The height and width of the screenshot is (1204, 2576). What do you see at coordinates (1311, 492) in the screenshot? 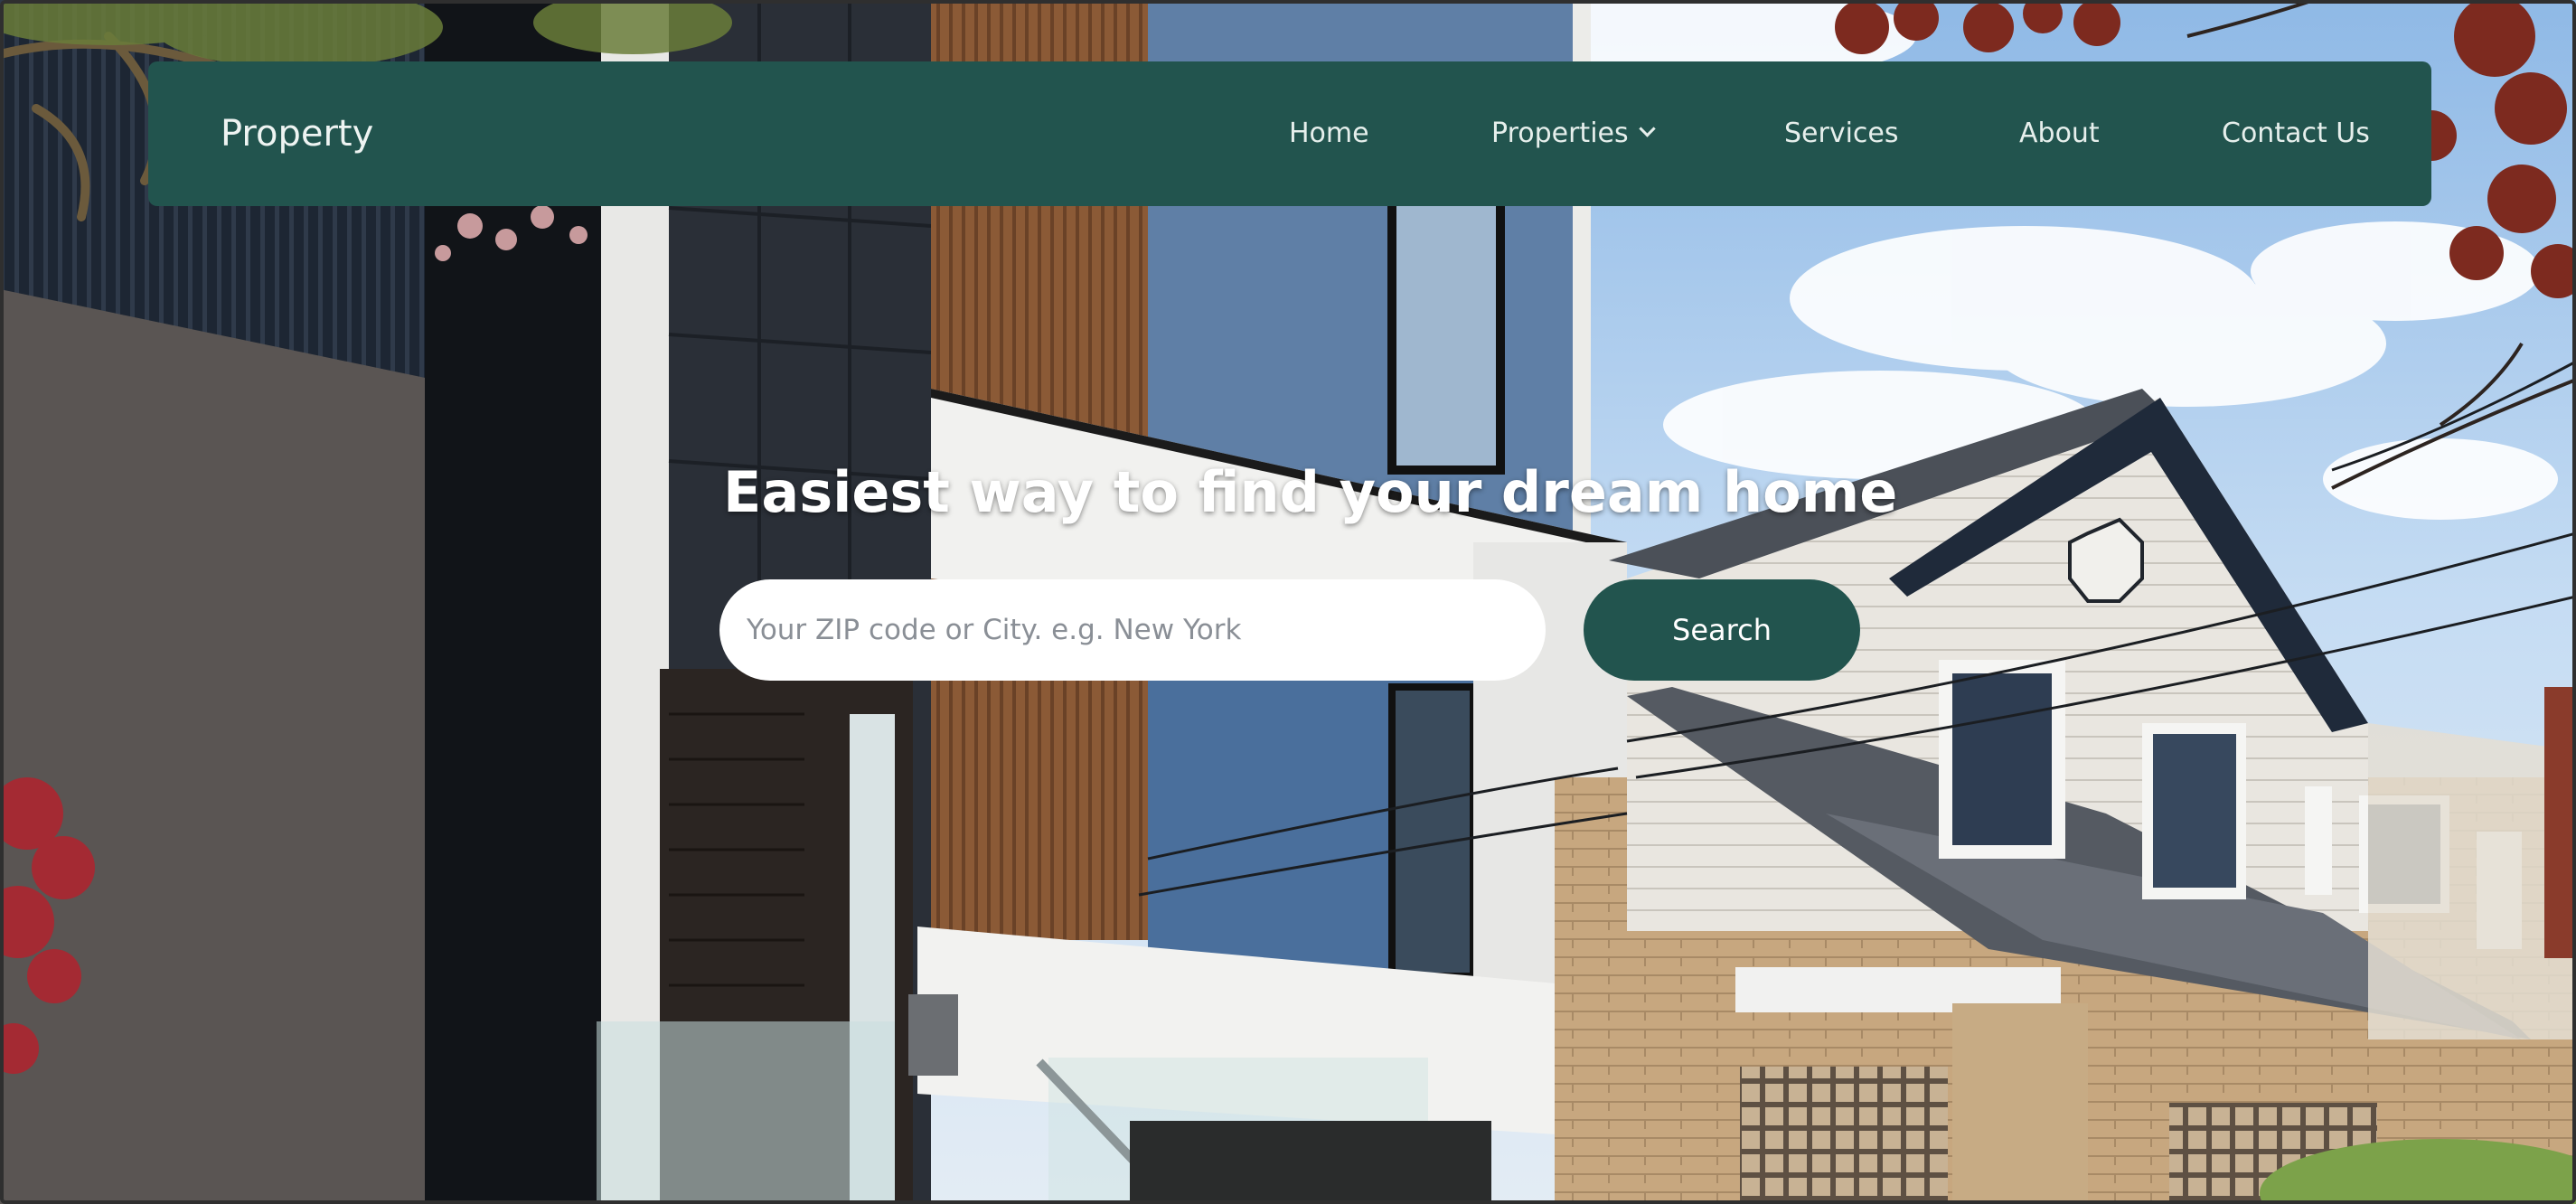
I see `hero-headline: Easiest way to find your dream home` at bounding box center [1311, 492].